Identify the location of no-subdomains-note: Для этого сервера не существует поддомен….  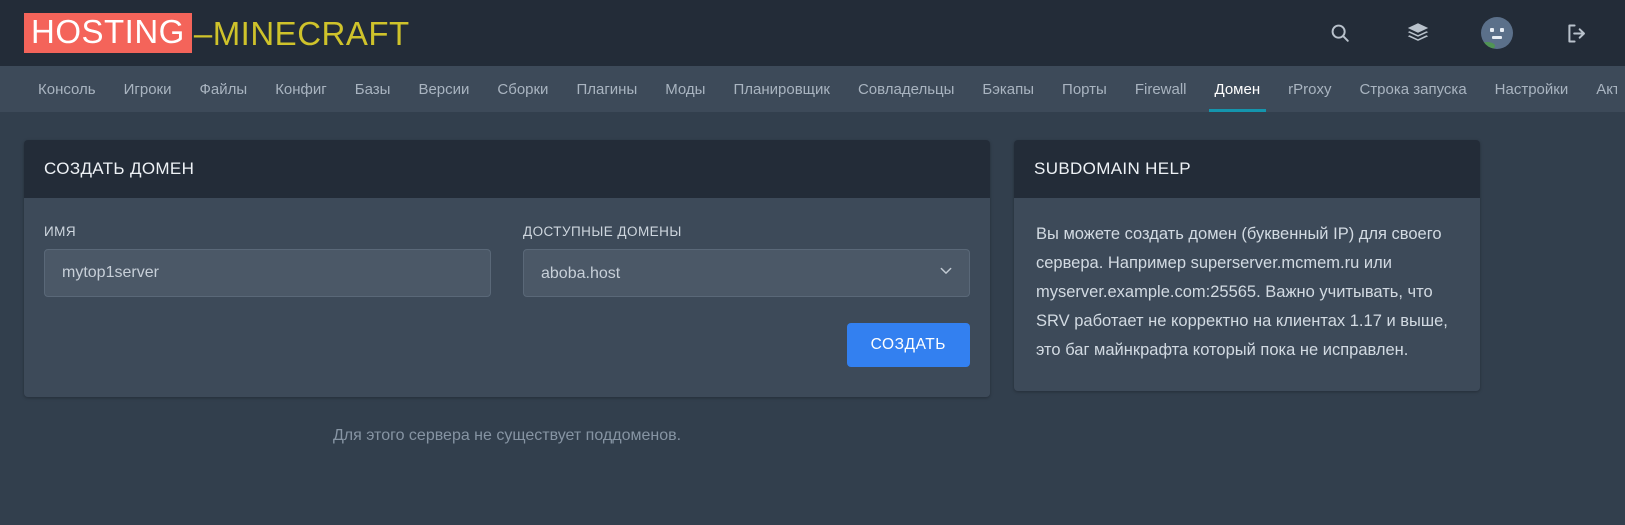
(507, 435).